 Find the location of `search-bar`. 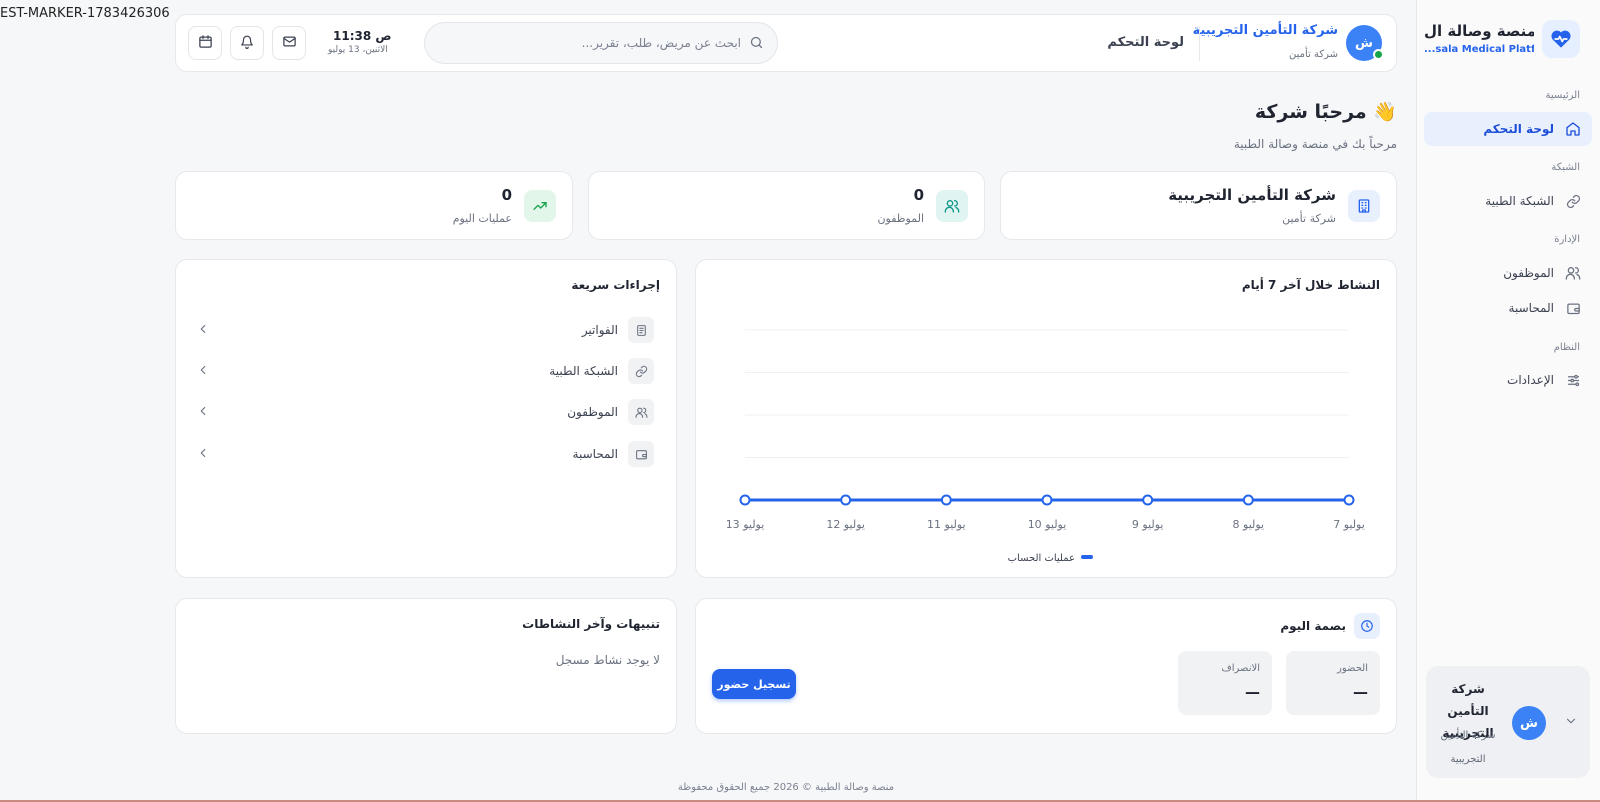

search-bar is located at coordinates (601, 43).